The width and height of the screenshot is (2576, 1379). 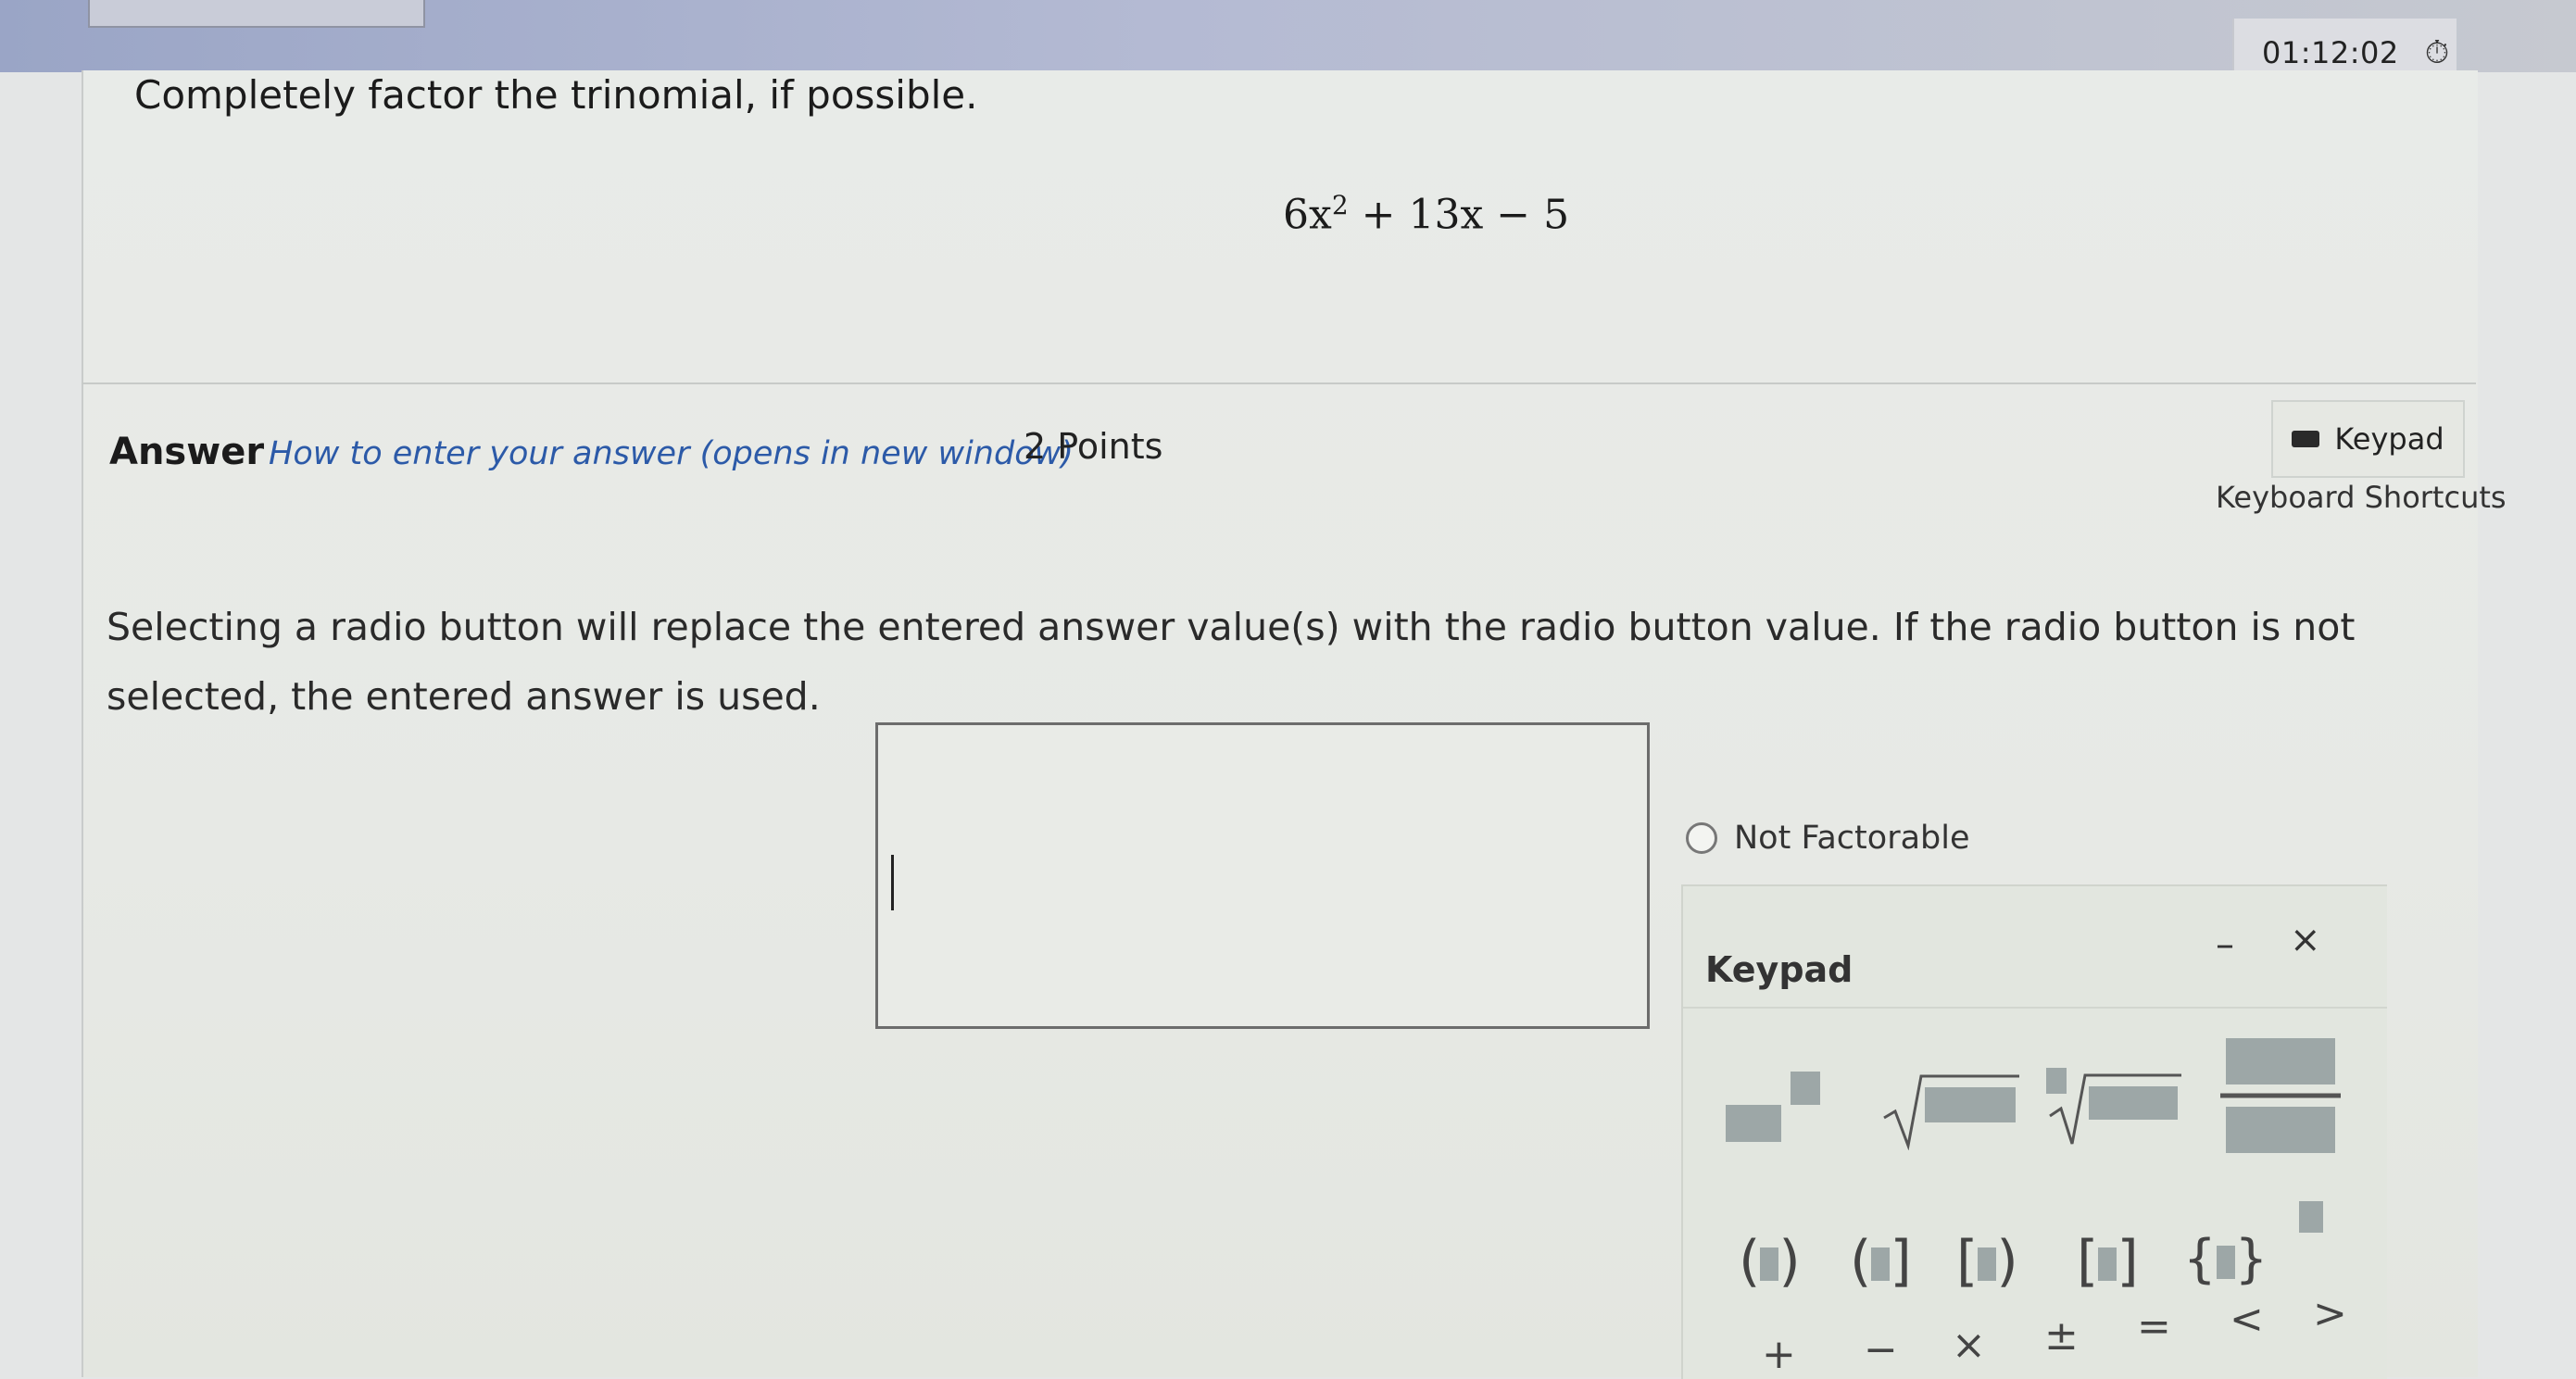 I want to click on parentheses-close: ), so click(x=1789, y=1261).